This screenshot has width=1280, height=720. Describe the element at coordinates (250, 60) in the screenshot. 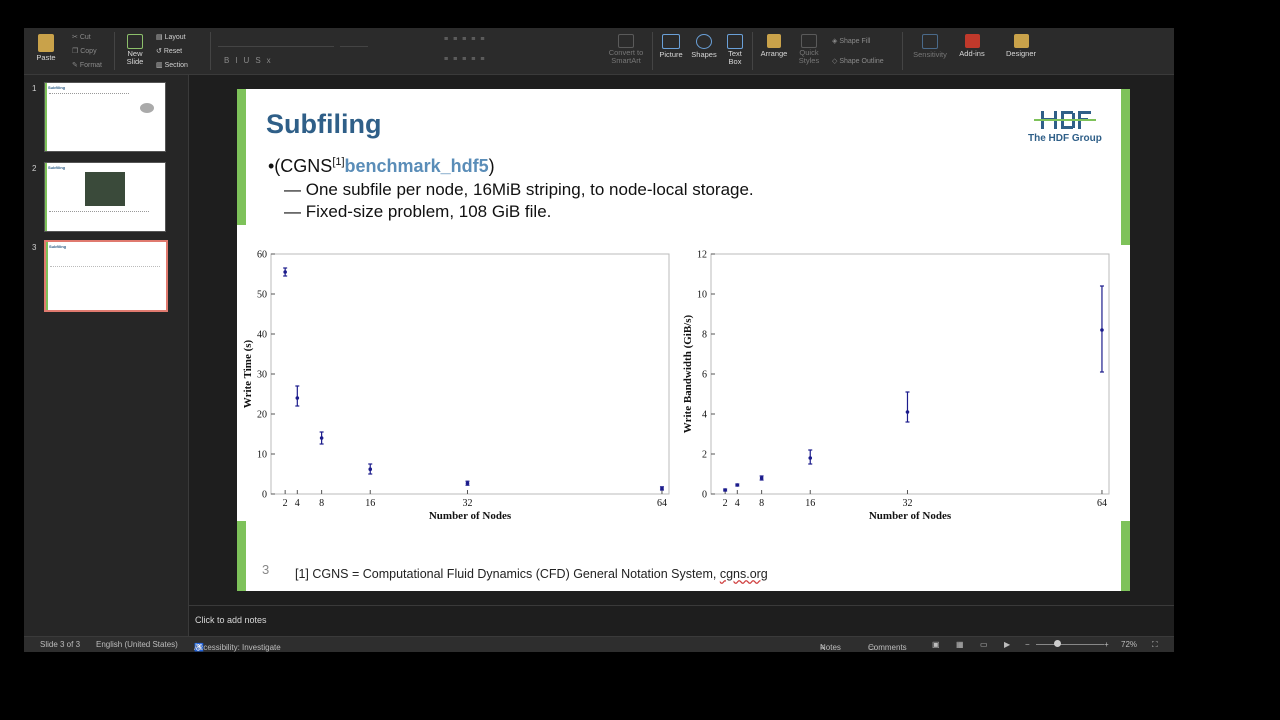

I see `font-style-buttons: BIUSx` at that location.